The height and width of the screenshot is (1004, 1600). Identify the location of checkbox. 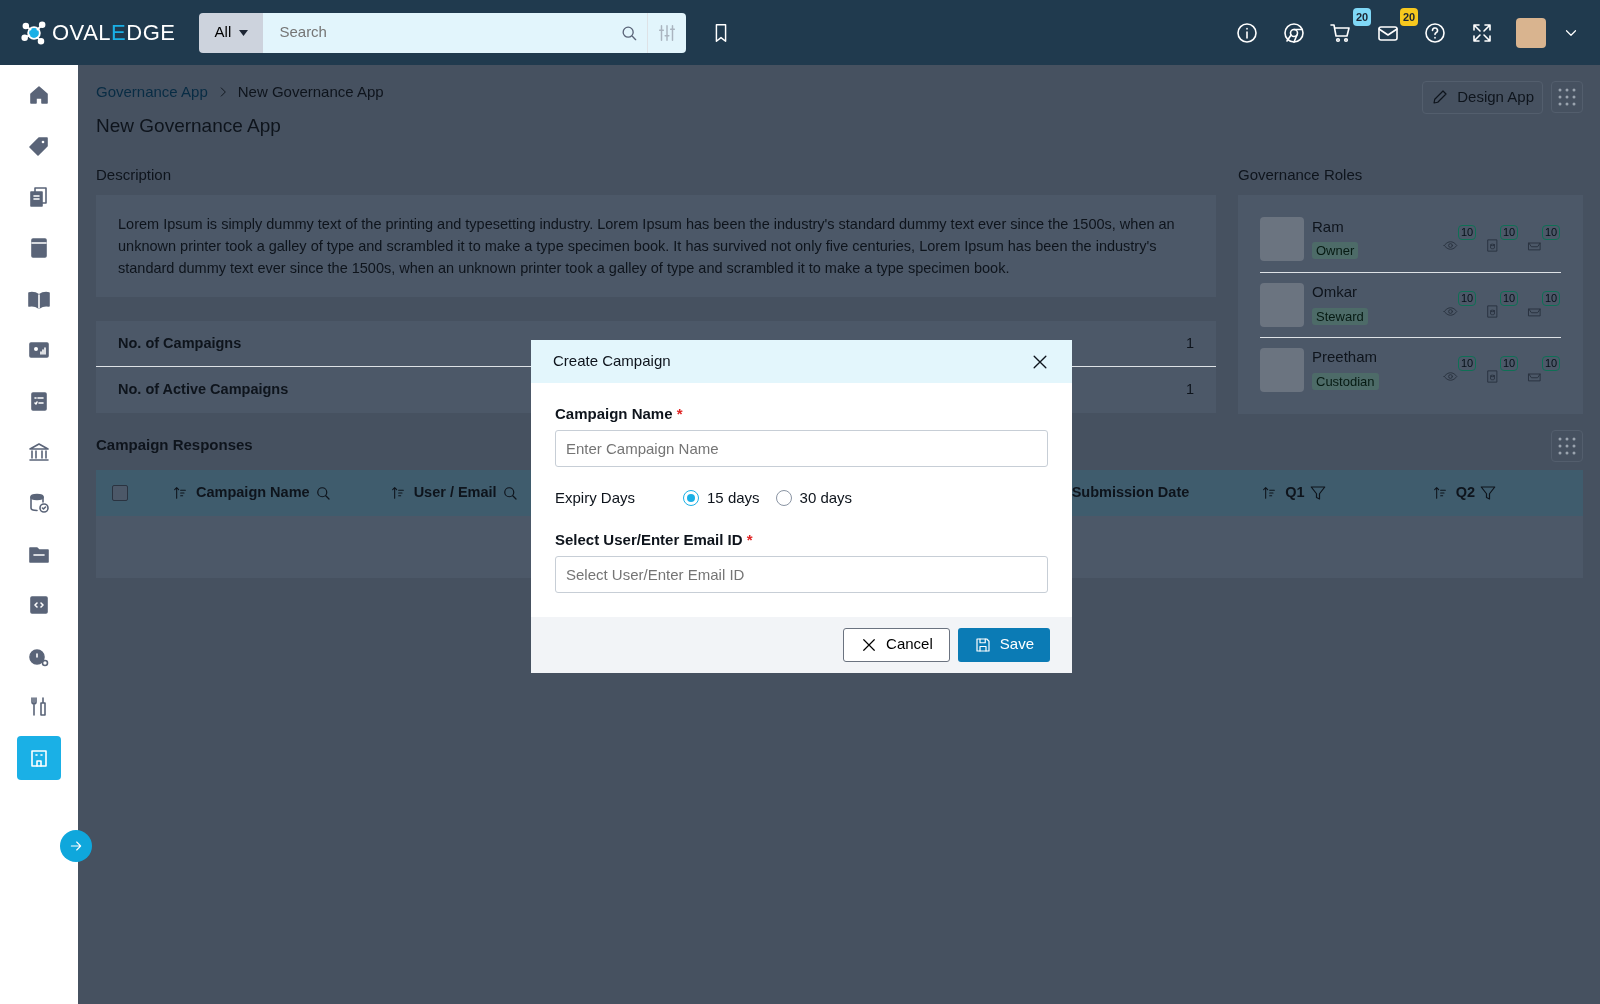
(120, 492).